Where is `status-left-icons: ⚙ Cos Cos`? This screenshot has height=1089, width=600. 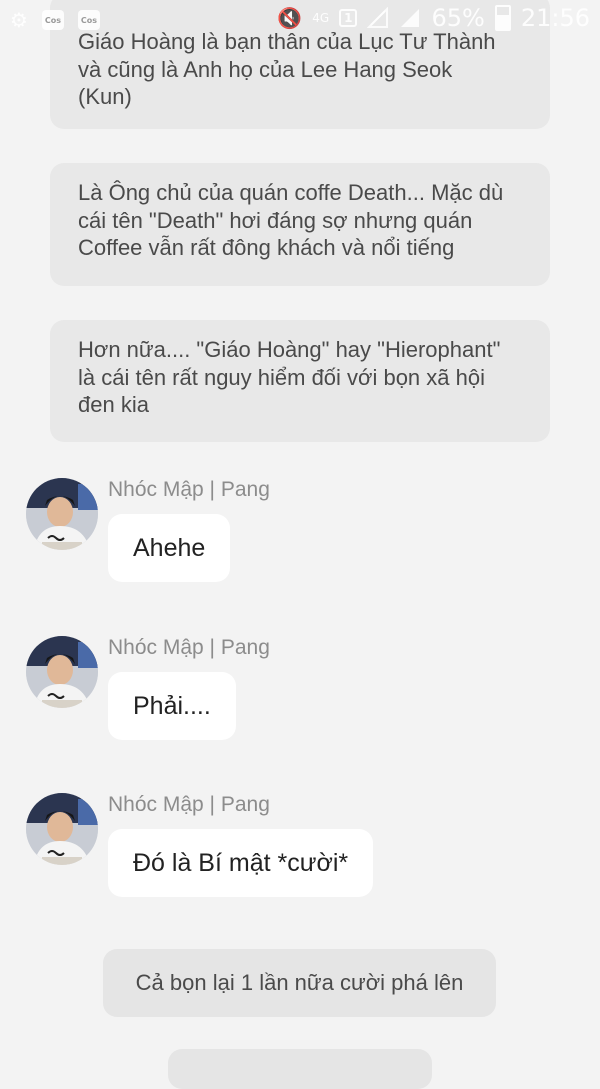 status-left-icons: ⚙ Cos Cos is located at coordinates (55, 20).